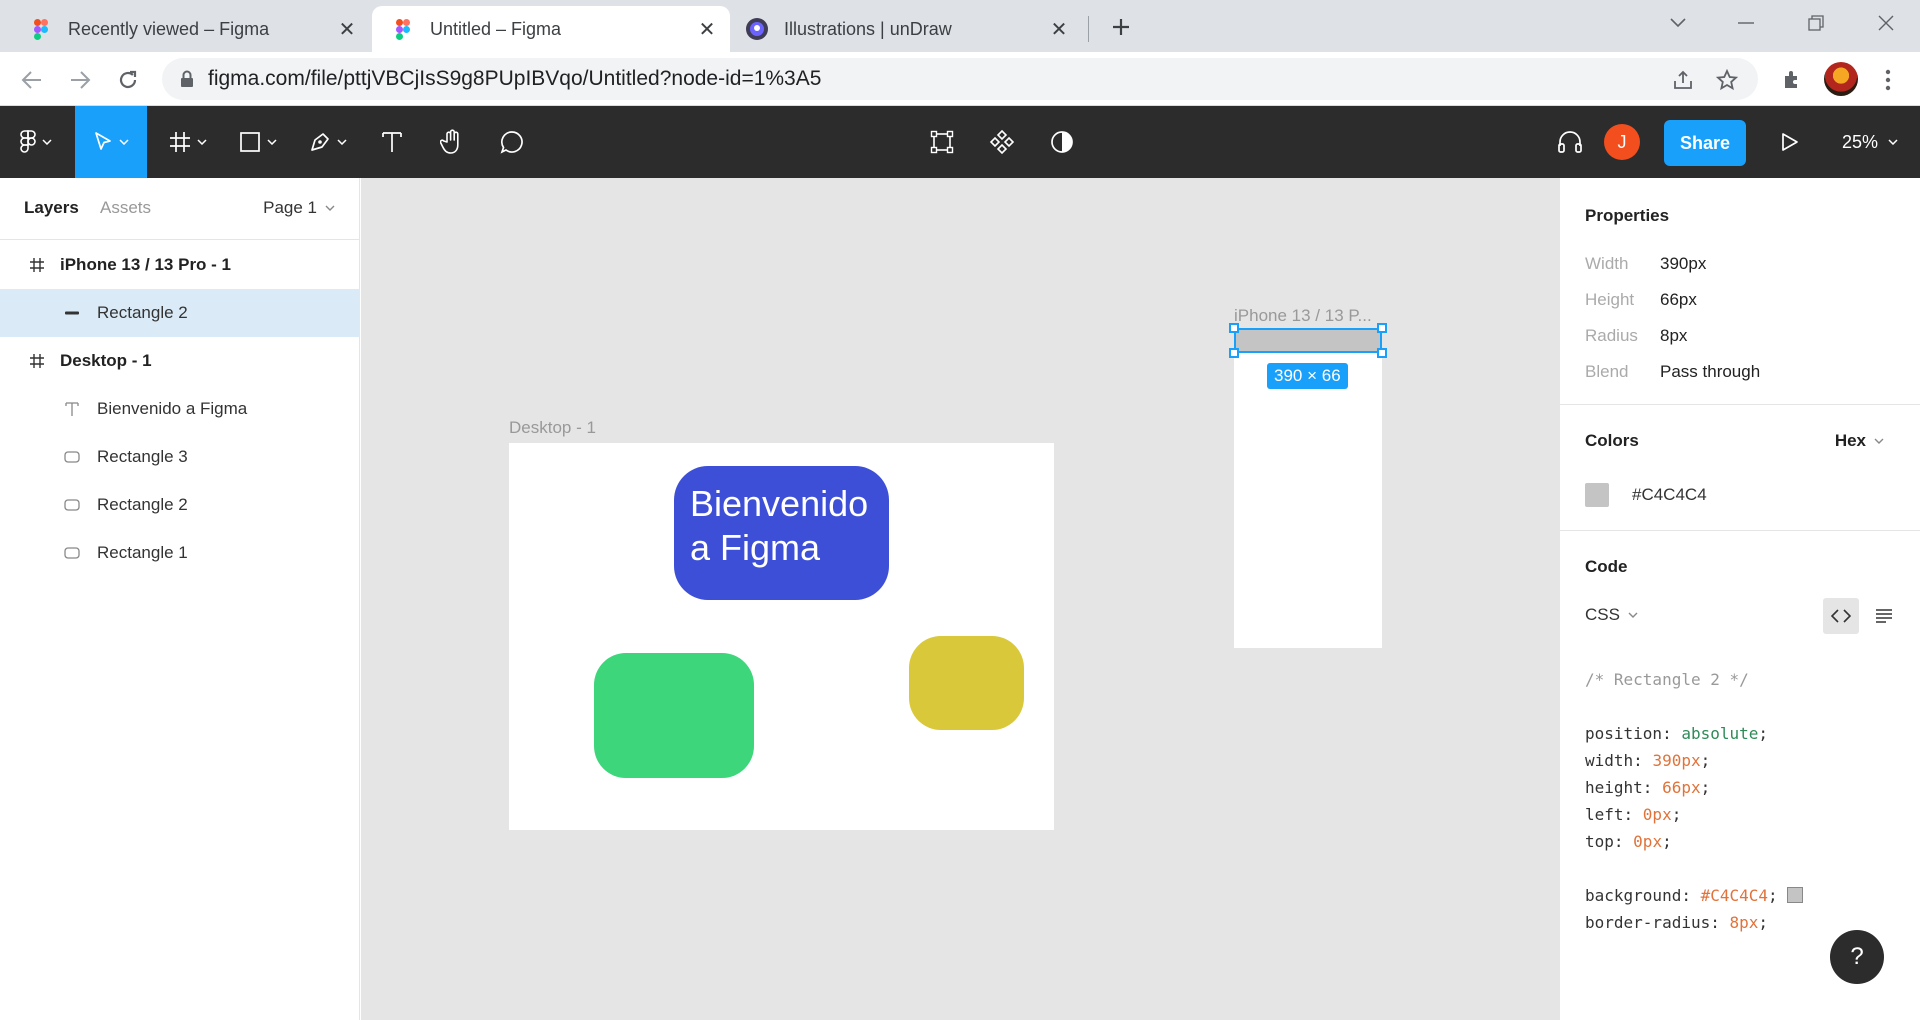 Image resolution: width=1920 pixels, height=1020 pixels. I want to click on resize-handle-bottom-right, so click(1382, 353).